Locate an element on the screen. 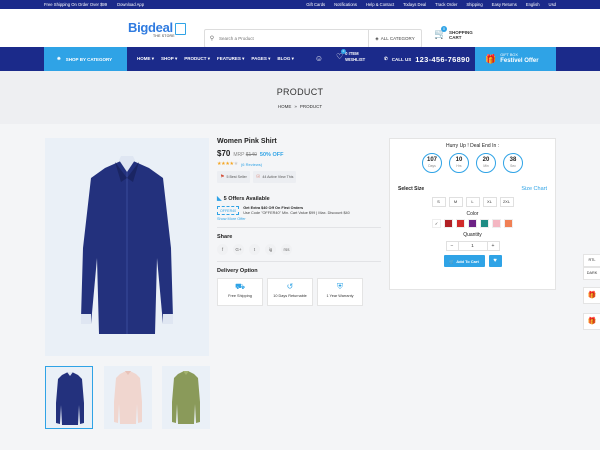 The height and width of the screenshot is (450, 600). award-icon: ⚑ is located at coordinates (222, 177).